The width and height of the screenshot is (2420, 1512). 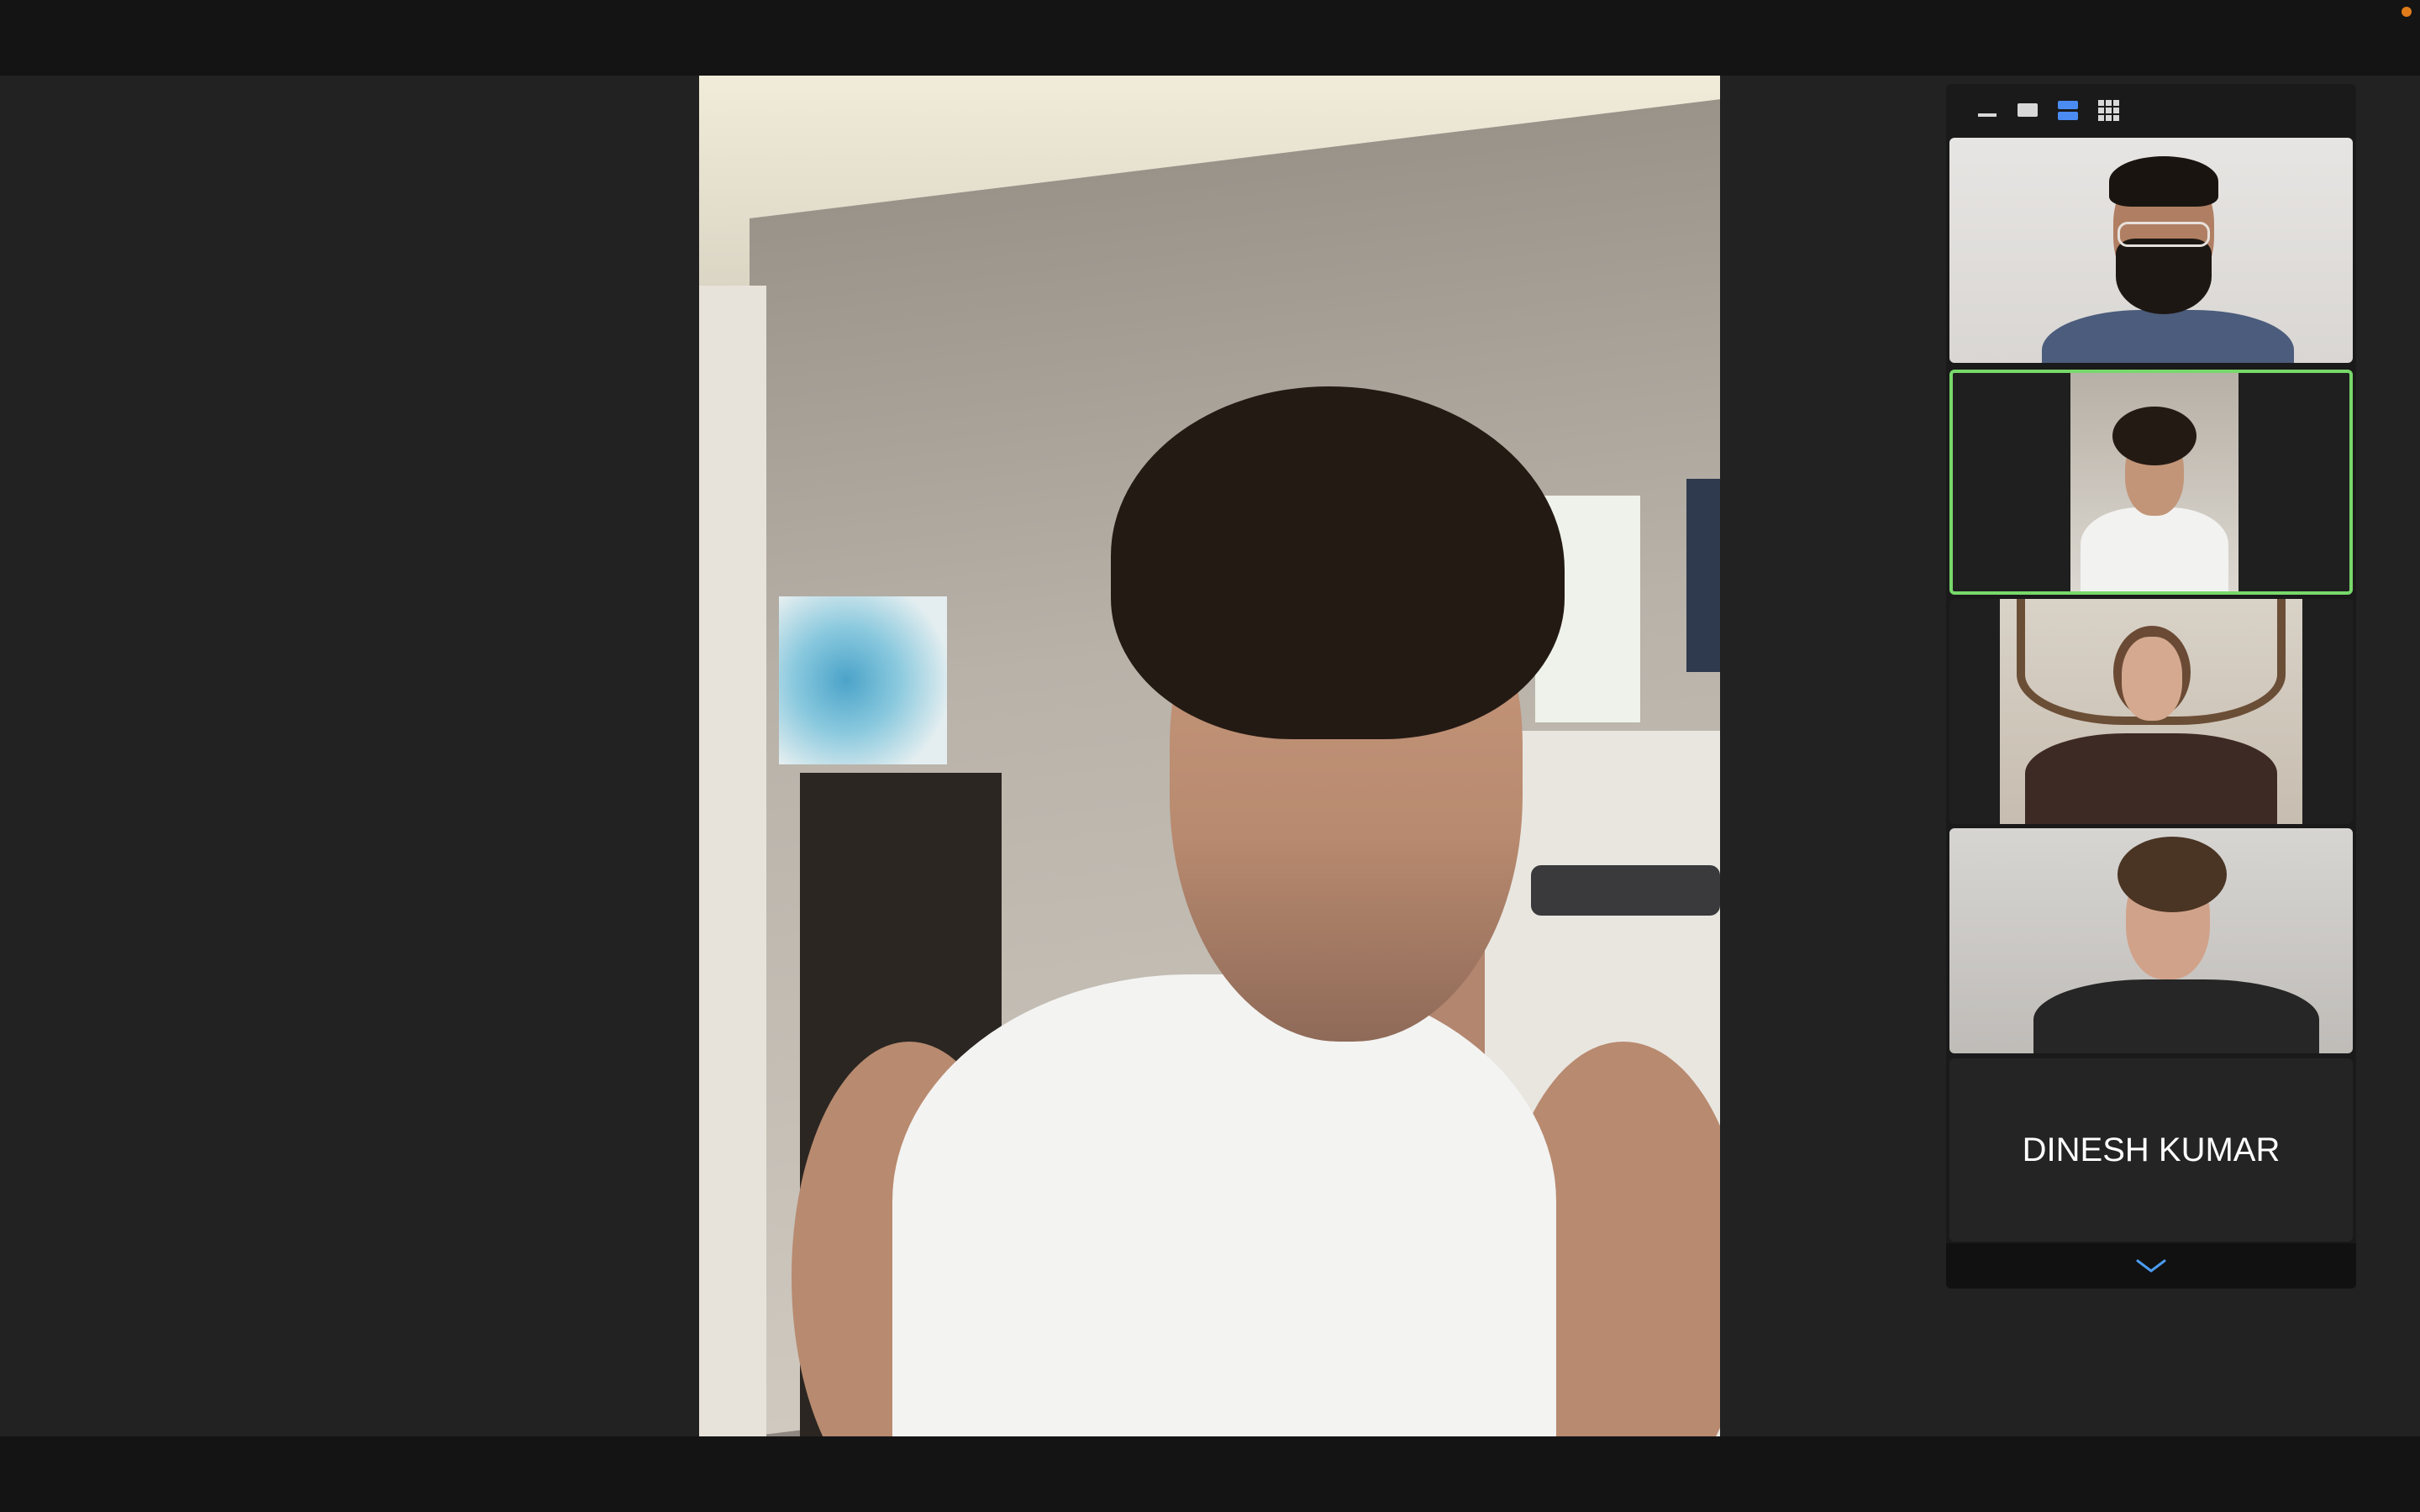 What do you see at coordinates (1625, 890) in the screenshot?
I see `video-background-stool` at bounding box center [1625, 890].